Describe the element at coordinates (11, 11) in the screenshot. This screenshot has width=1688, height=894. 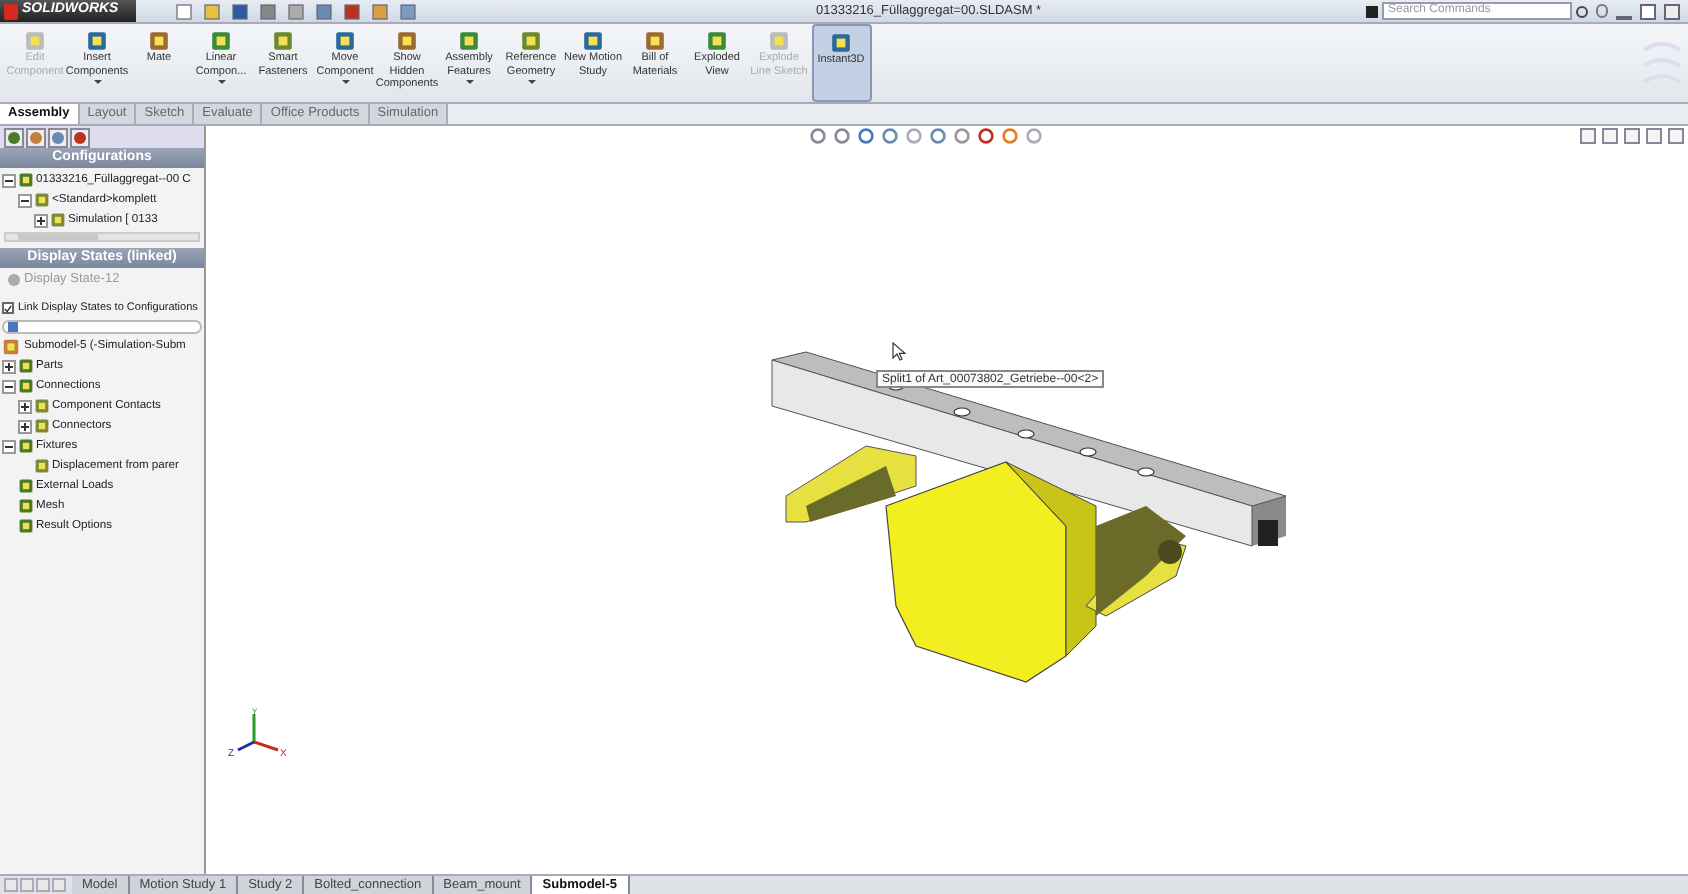
I see `logo-mark-icon` at that location.